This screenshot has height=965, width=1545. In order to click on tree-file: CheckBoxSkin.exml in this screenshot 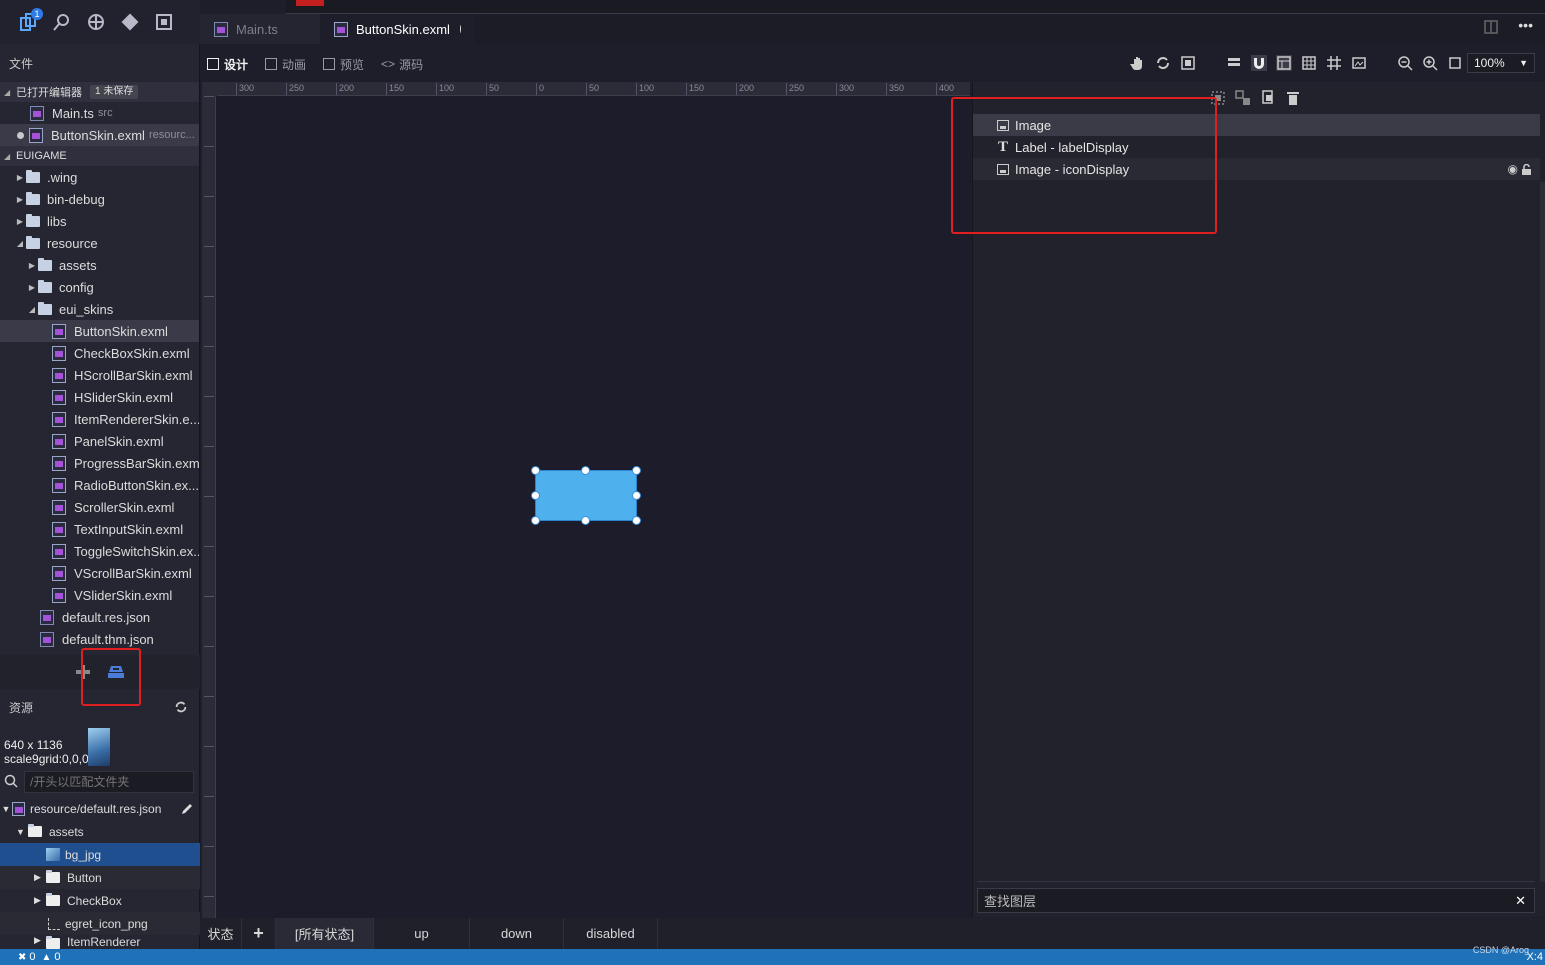, I will do `click(99, 353)`.